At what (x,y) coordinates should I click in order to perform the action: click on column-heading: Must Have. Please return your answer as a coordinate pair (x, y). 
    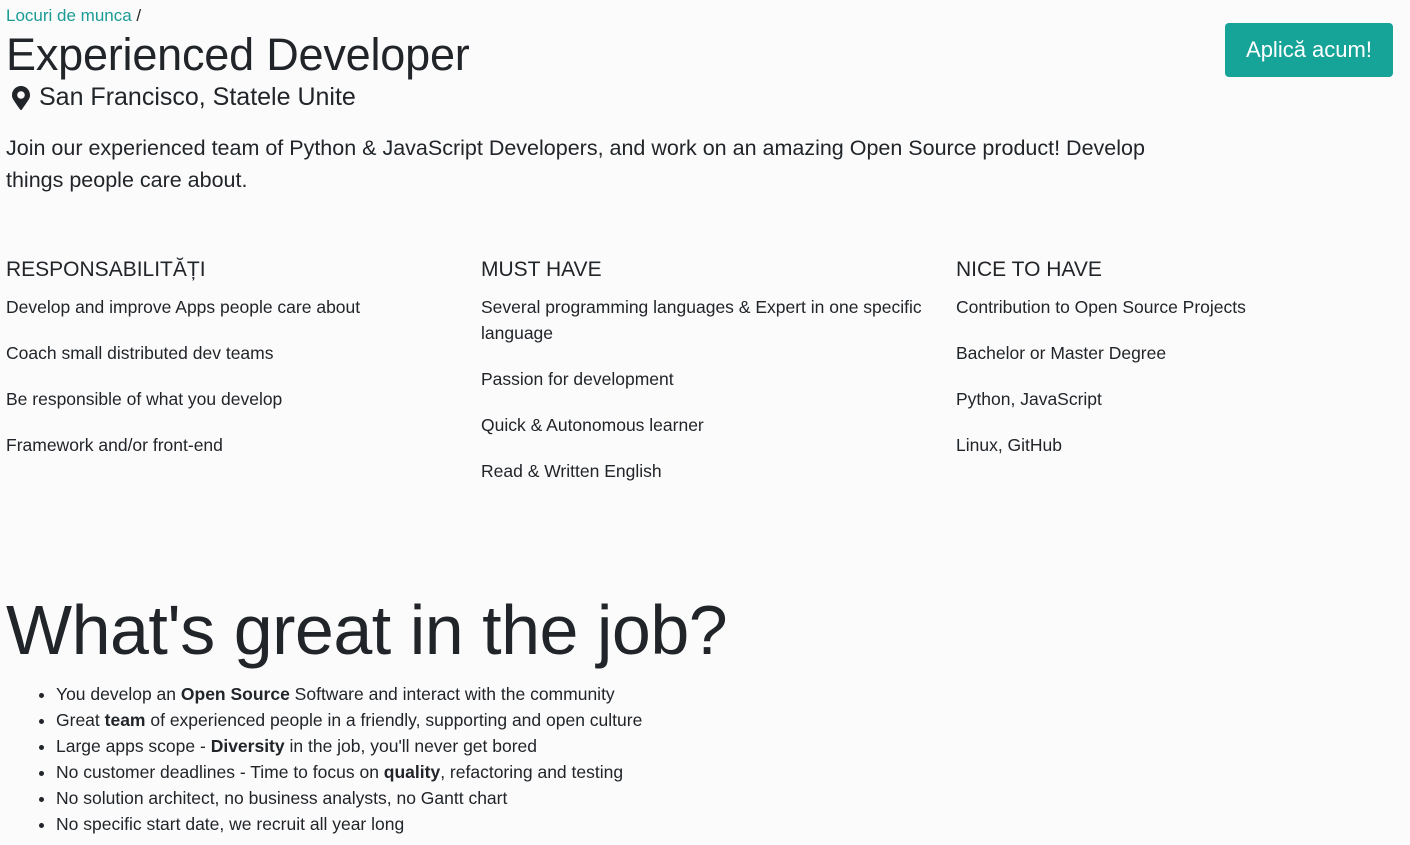
    Looking at the image, I should click on (541, 269).